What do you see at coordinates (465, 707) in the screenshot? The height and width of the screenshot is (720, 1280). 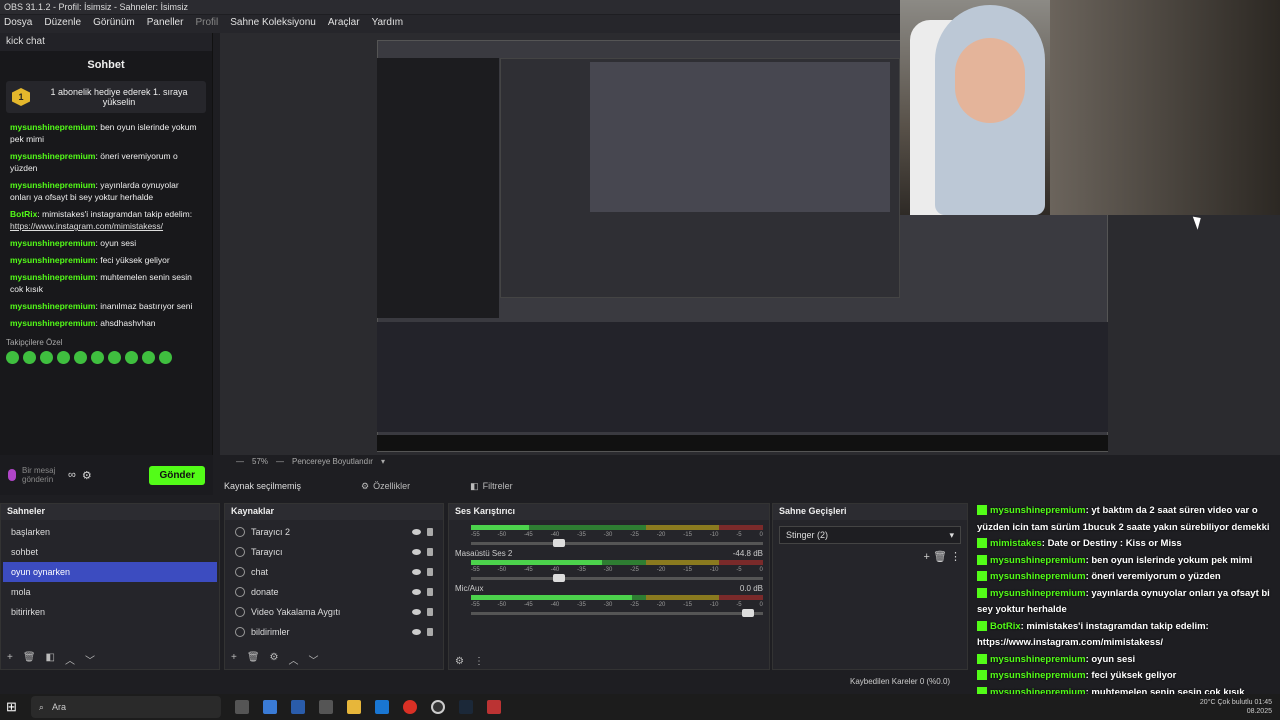 I see `steam-icon` at bounding box center [465, 707].